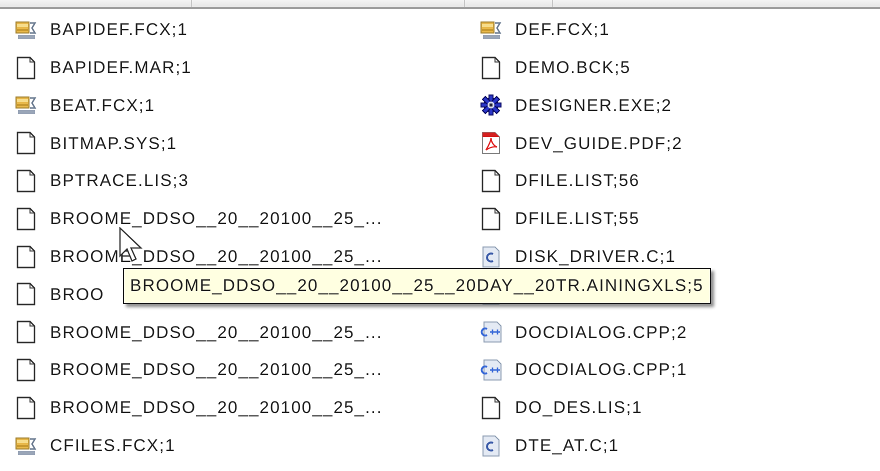  I want to click on file-name: DO_DES.LIS;1, so click(579, 408).